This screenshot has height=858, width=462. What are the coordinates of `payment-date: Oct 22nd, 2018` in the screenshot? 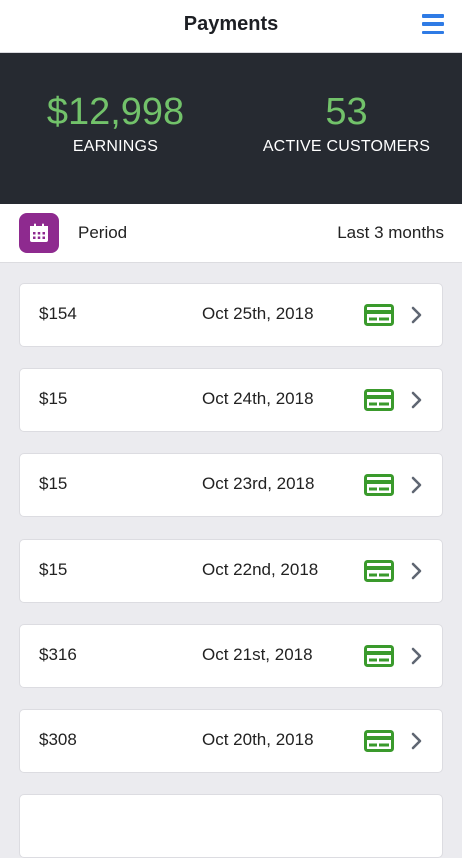 It's located at (260, 569).